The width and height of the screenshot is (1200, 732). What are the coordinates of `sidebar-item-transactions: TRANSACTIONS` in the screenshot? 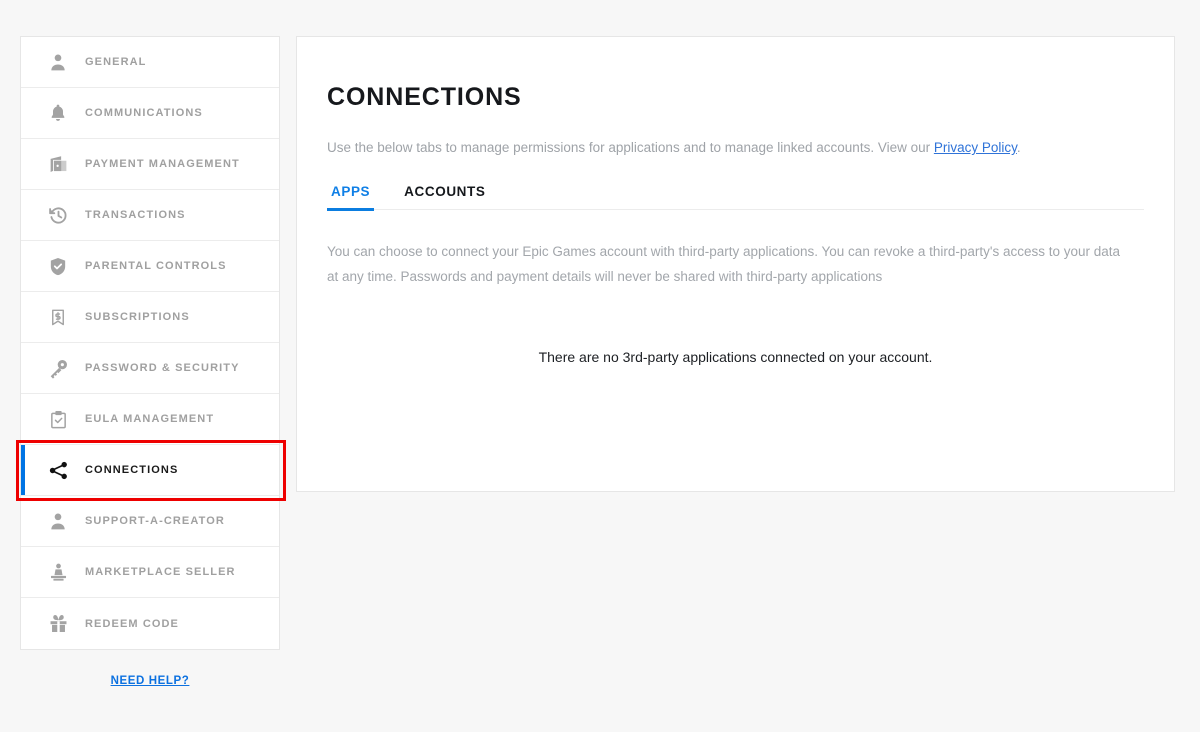 It's located at (150, 215).